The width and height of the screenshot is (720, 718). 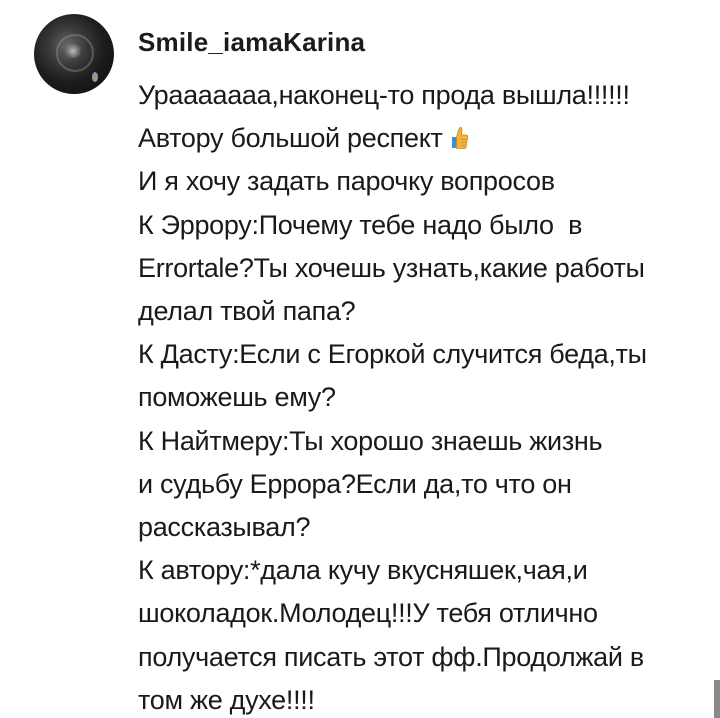 I want to click on user-avatar, so click(x=74, y=54).